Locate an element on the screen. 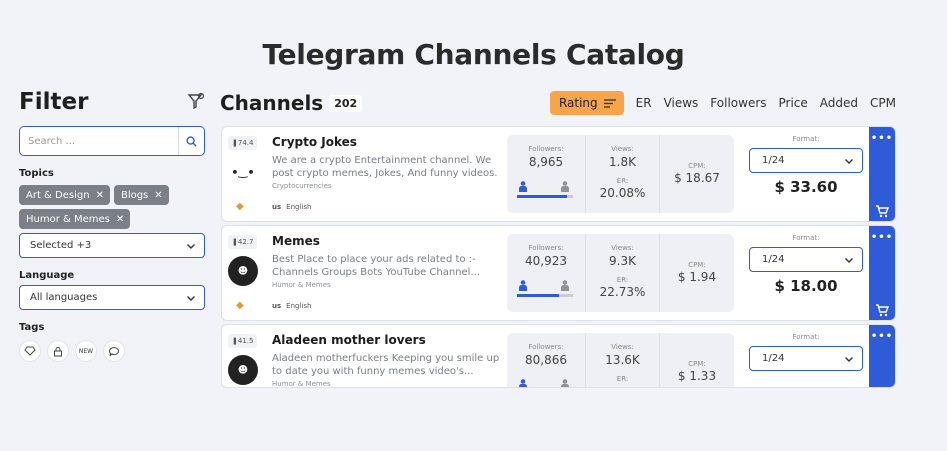 The height and width of the screenshot is (451, 947). followers-stat: Followers: 40,923 is located at coordinates (546, 273).